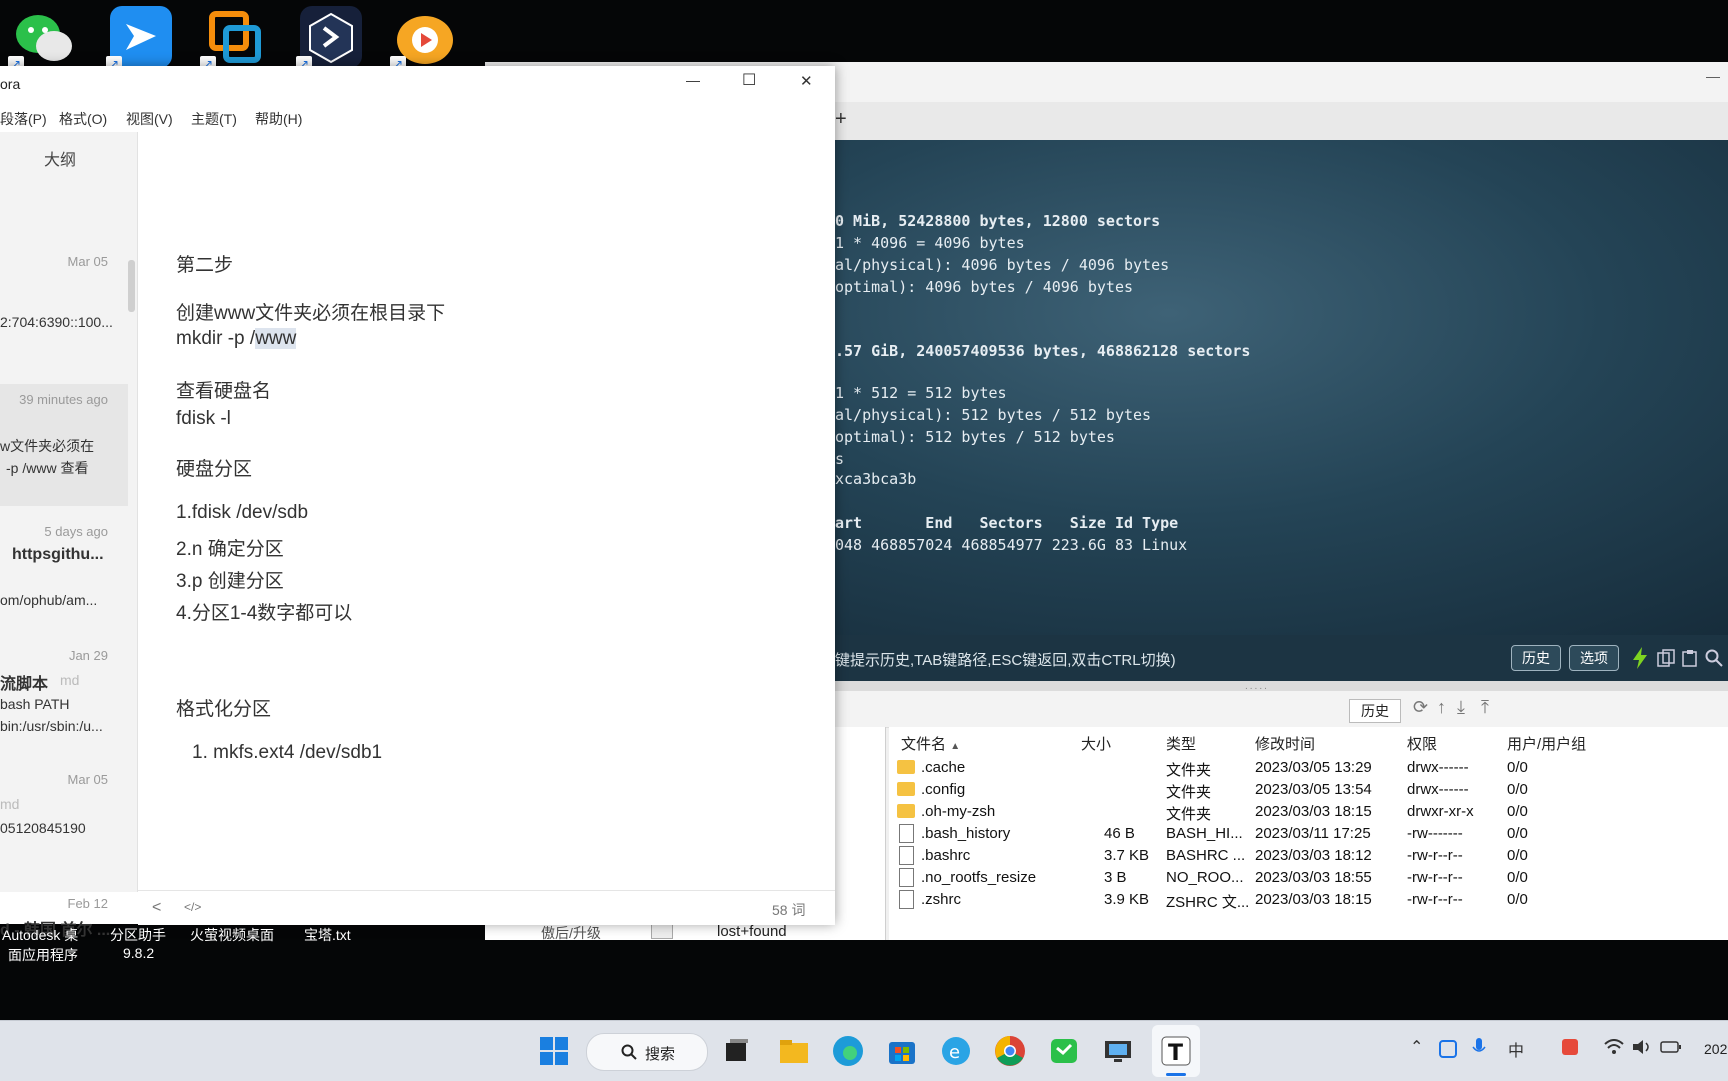 This screenshot has height=1081, width=1728. What do you see at coordinates (1441, 707) in the screenshot?
I see `parent-dir-icon: ↑` at bounding box center [1441, 707].